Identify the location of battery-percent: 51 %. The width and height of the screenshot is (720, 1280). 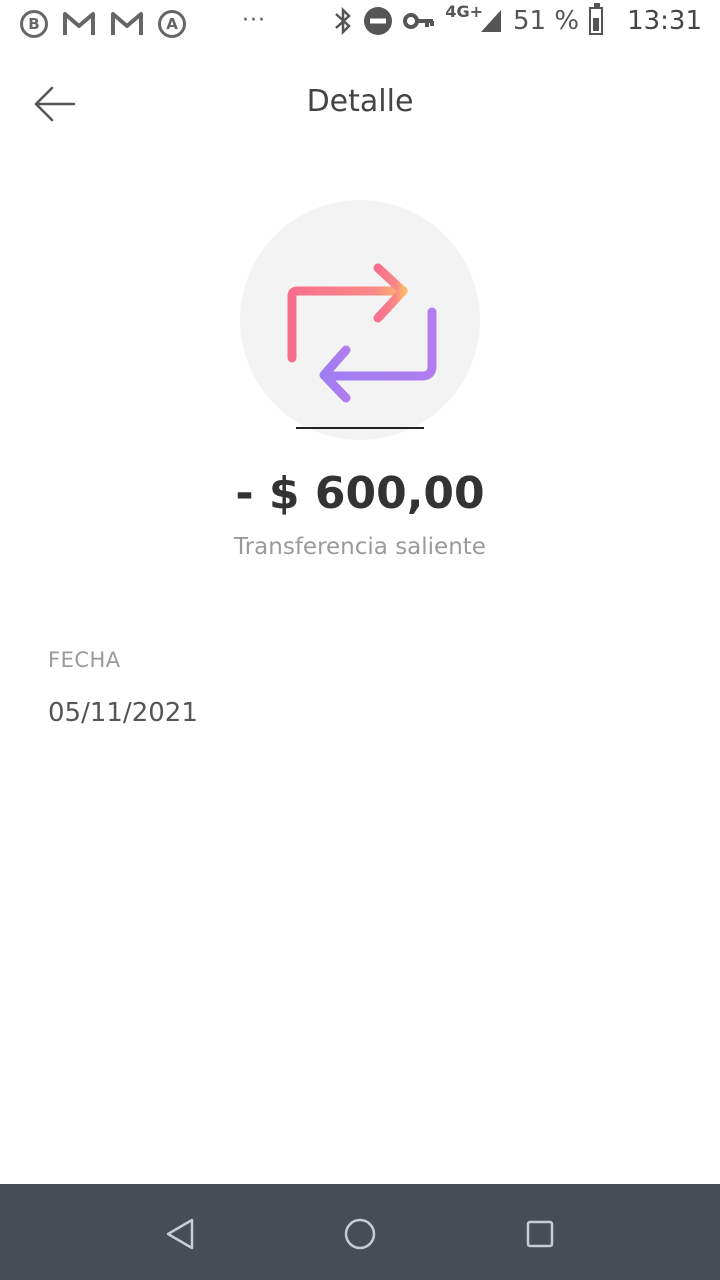
(546, 21).